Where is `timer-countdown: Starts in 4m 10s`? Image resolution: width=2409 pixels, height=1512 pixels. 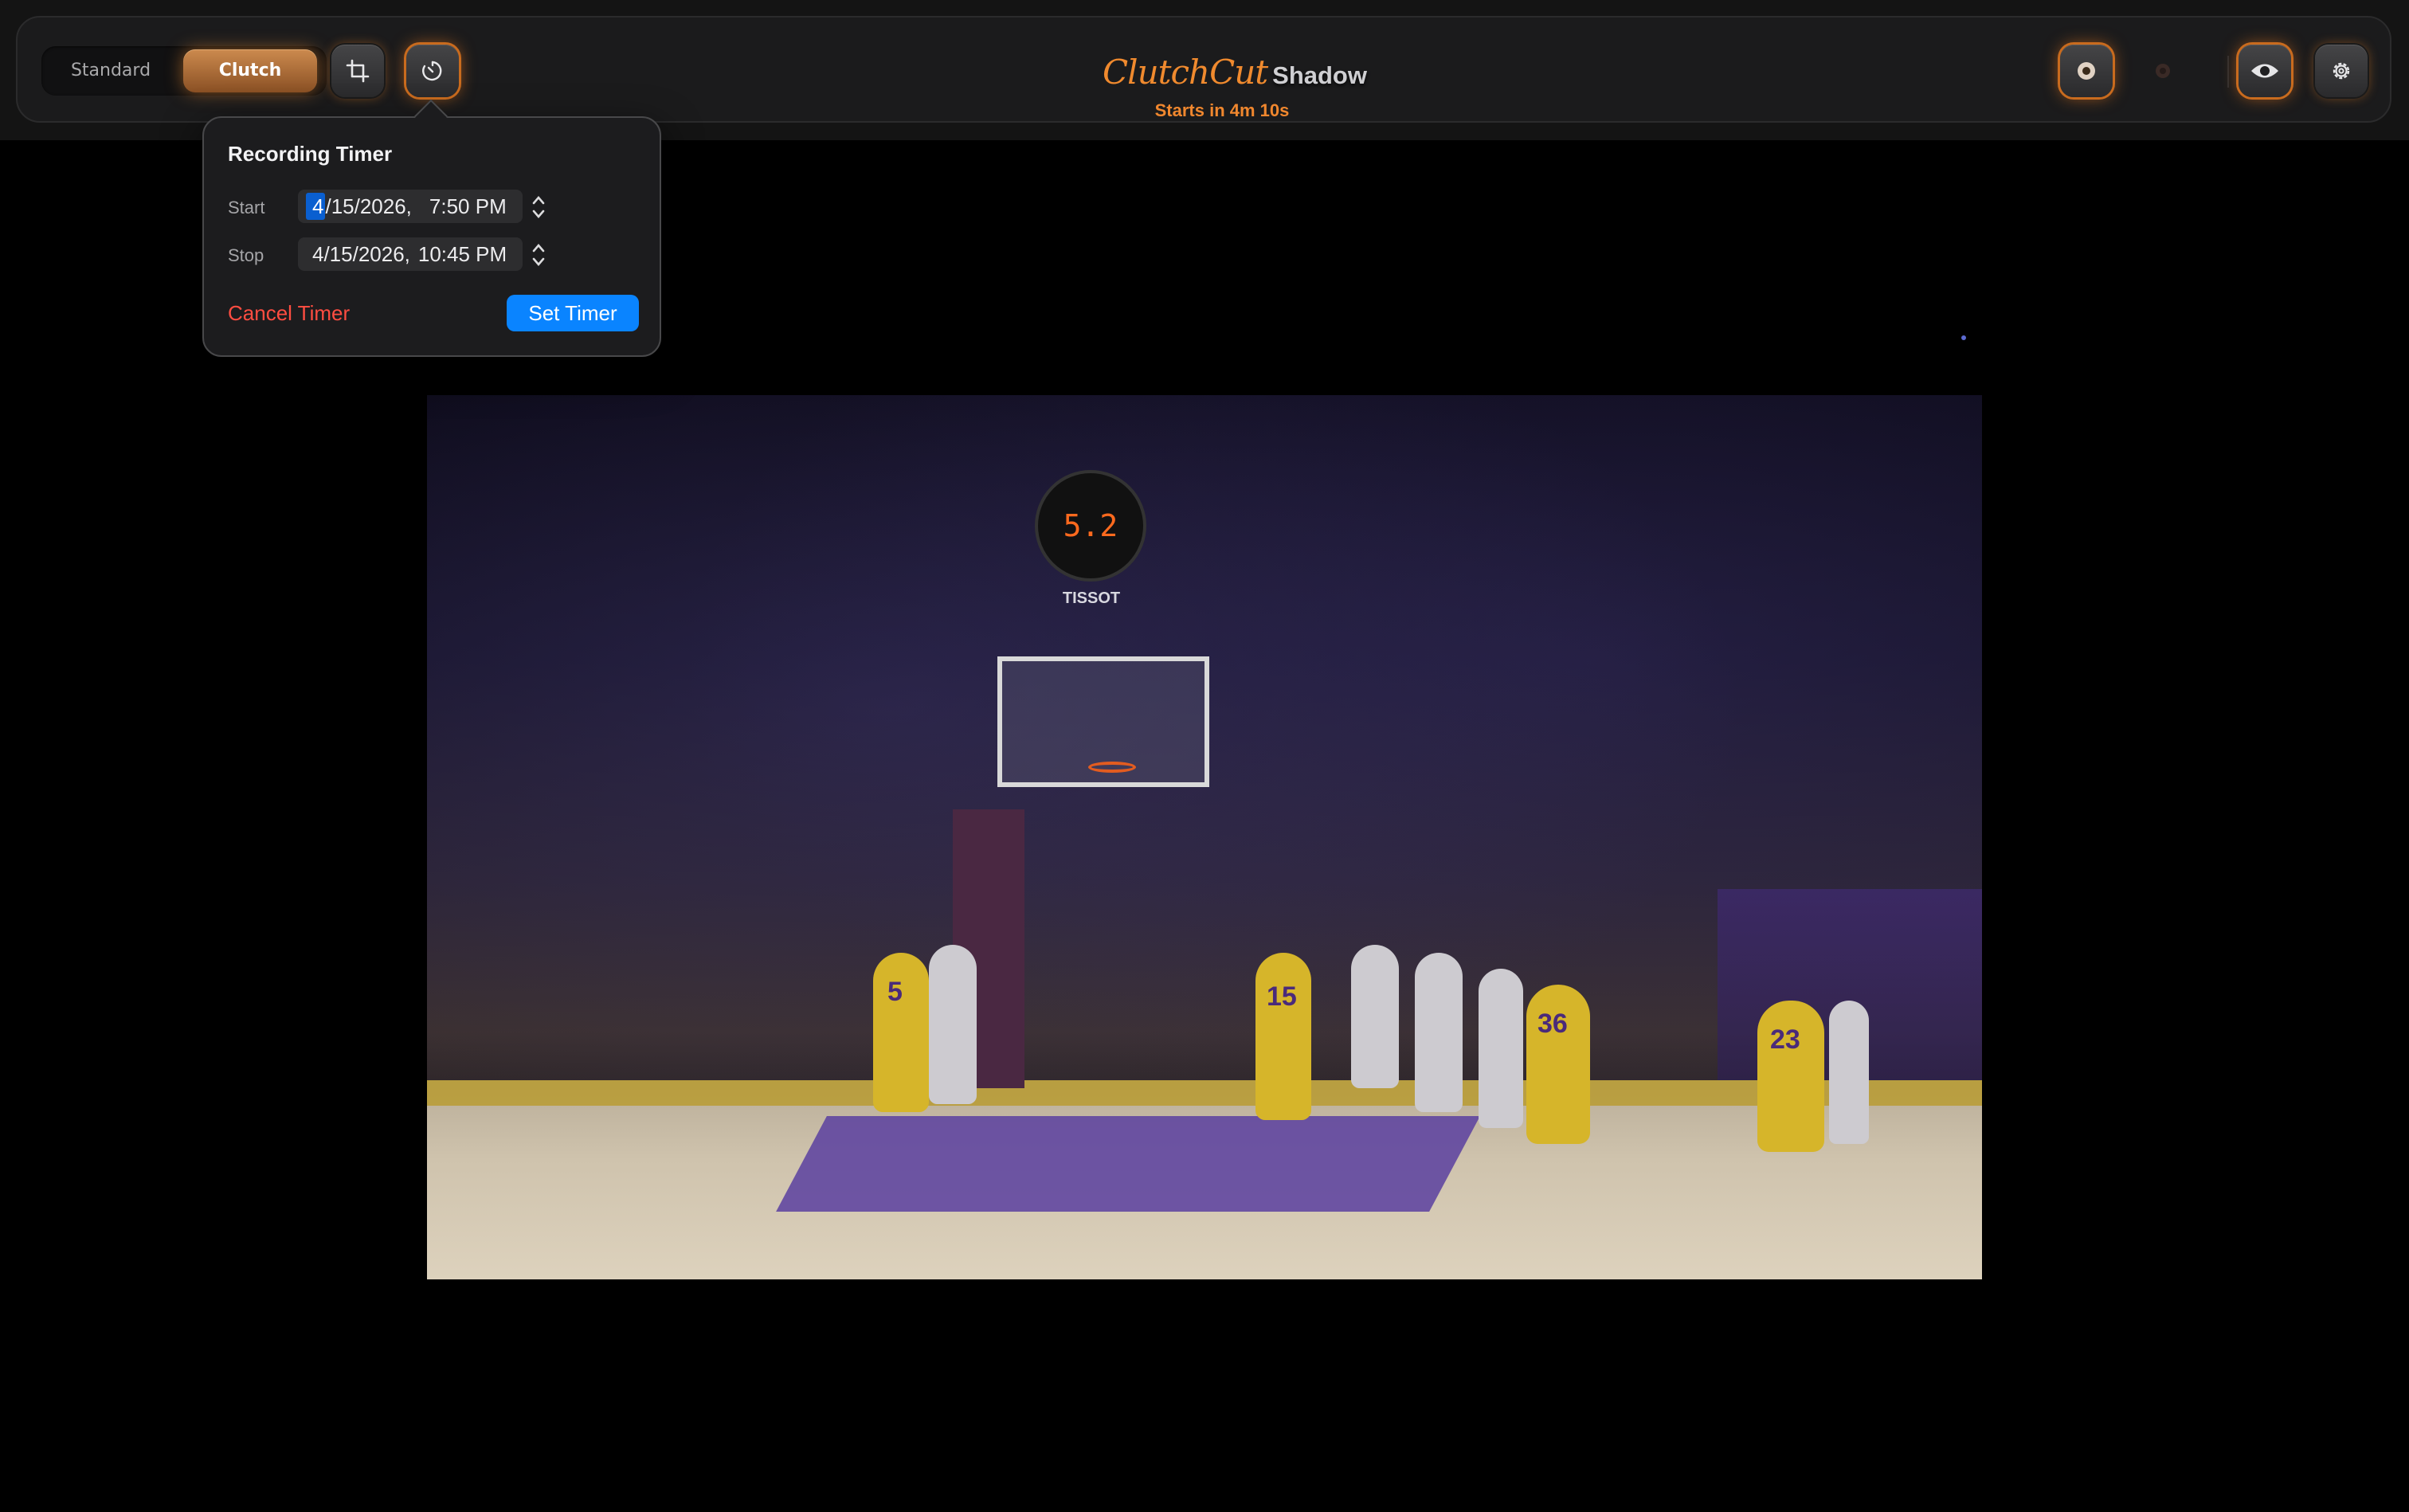
timer-countdown: Starts in 4m 10s is located at coordinates (1222, 110).